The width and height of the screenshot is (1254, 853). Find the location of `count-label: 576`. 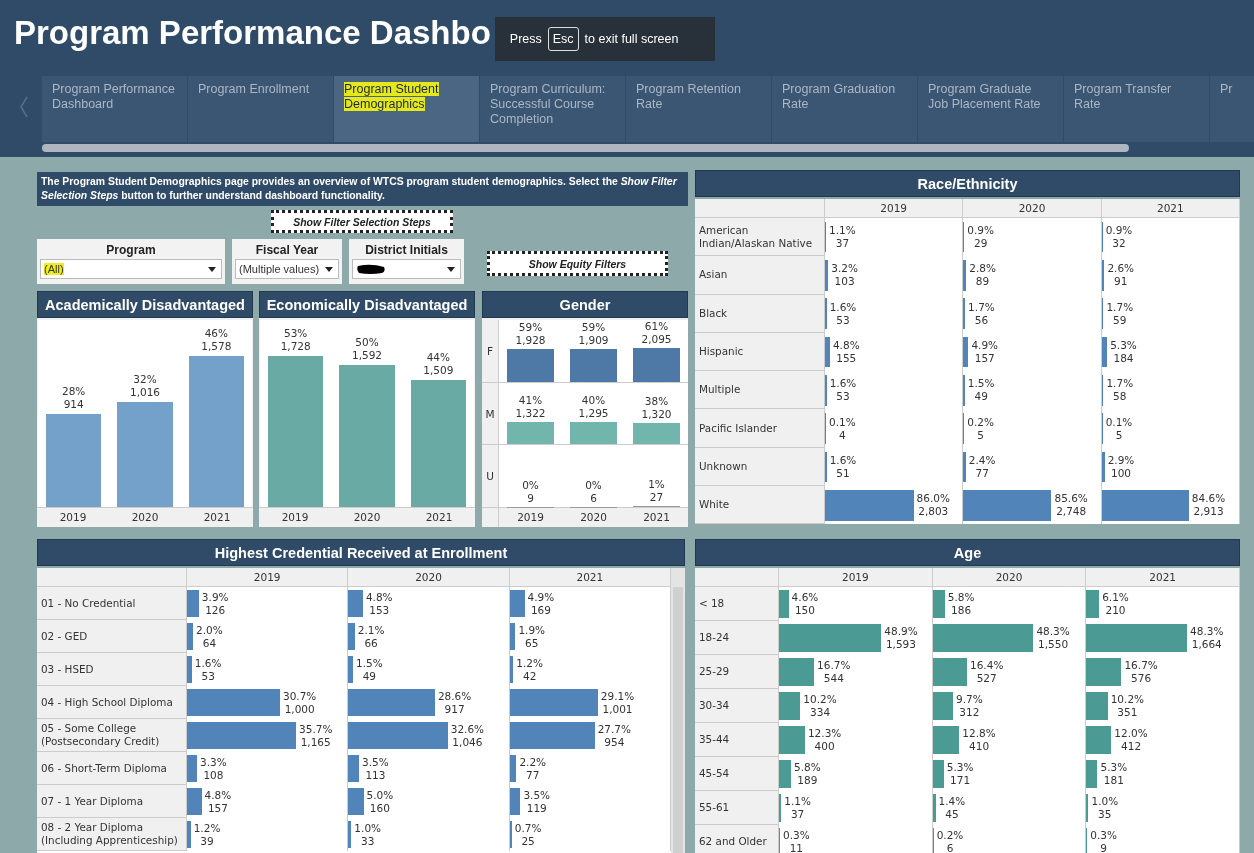

count-label: 576 is located at coordinates (1141, 678).